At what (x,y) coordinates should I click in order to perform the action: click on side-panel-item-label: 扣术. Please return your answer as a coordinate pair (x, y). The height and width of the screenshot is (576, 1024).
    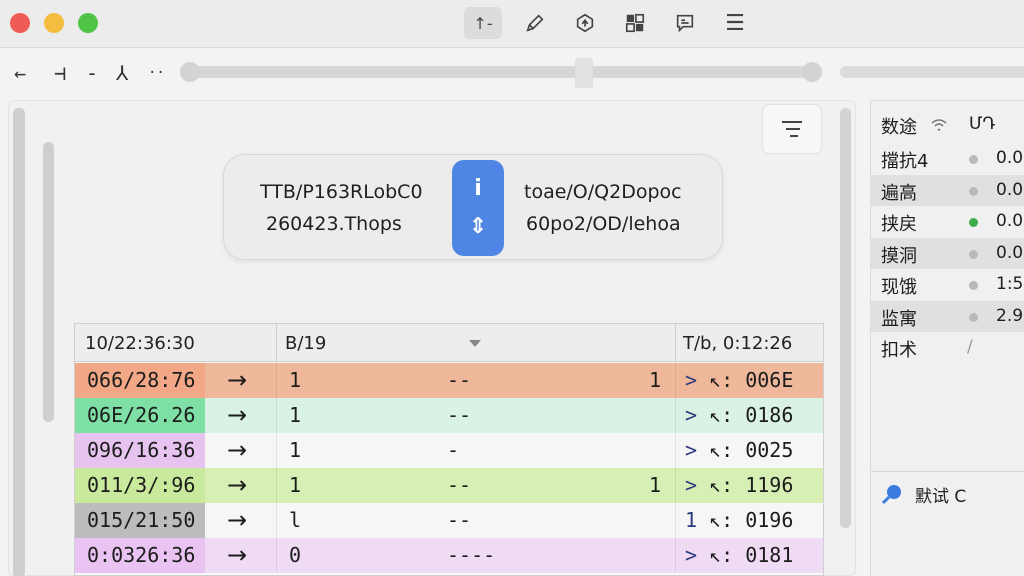
    Looking at the image, I should click on (899, 350).